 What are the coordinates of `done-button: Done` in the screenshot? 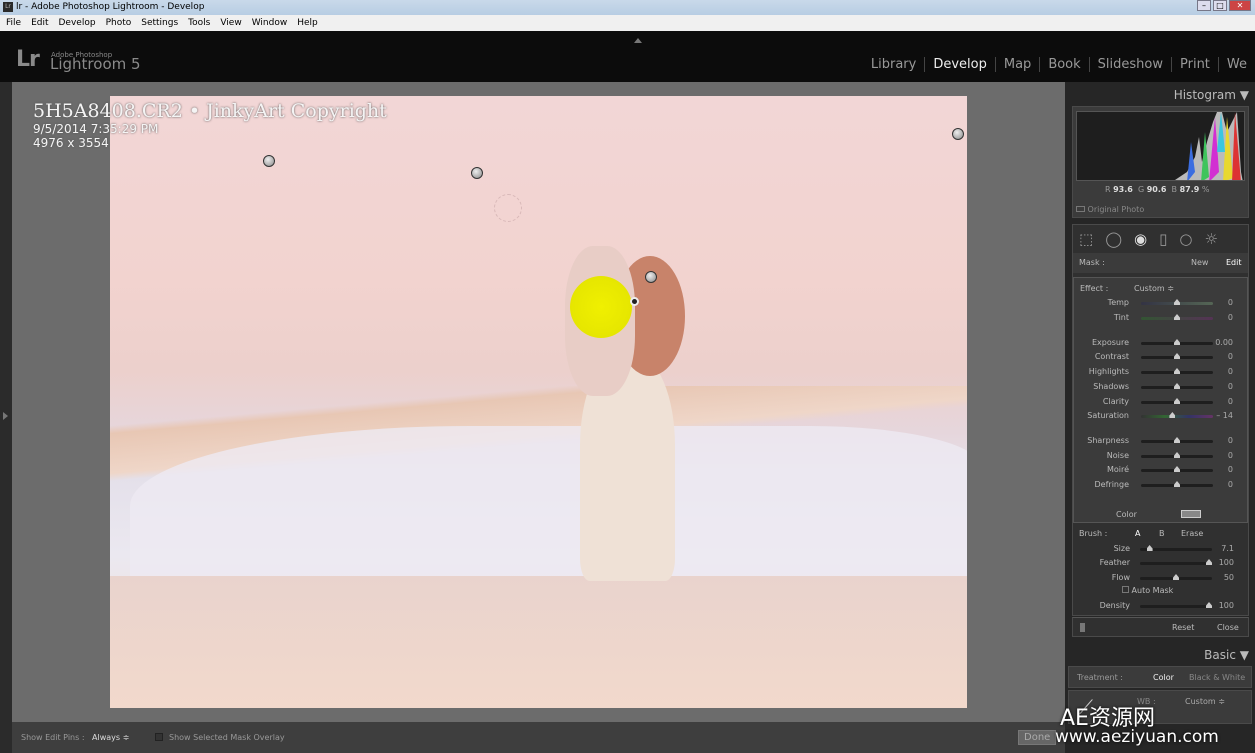 It's located at (1037, 737).